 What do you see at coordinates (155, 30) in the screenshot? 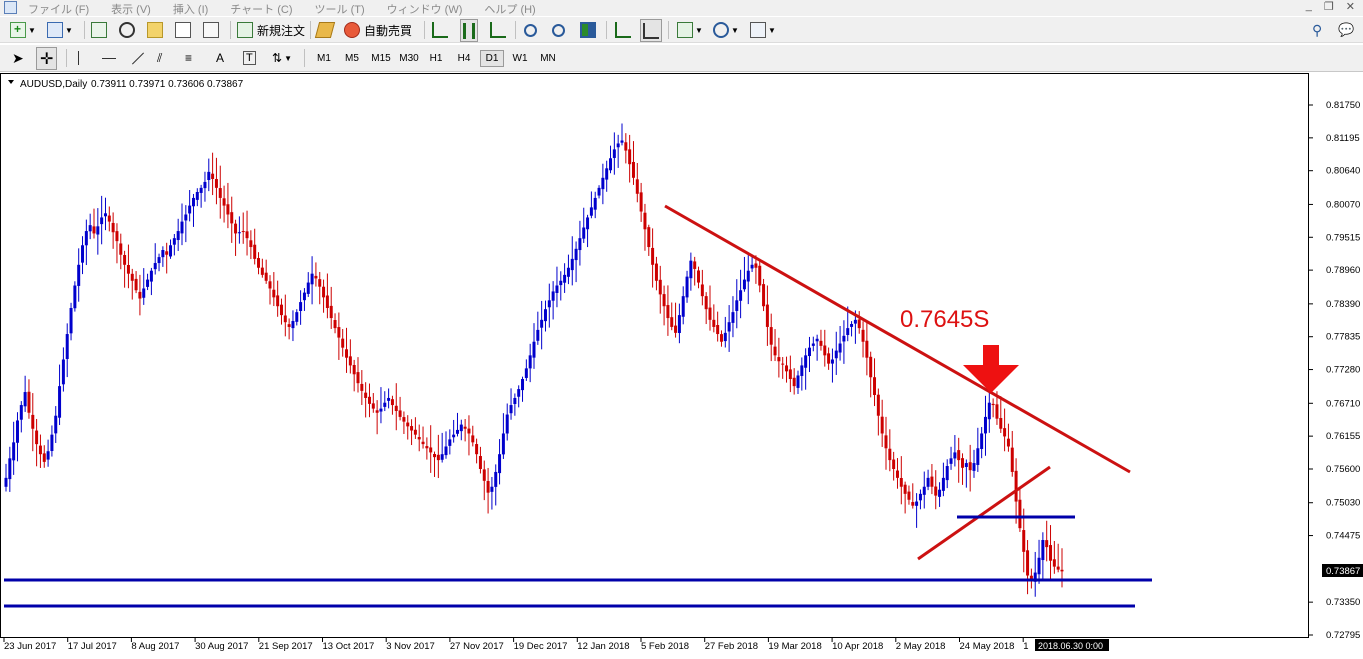
I see `navigator-button` at bounding box center [155, 30].